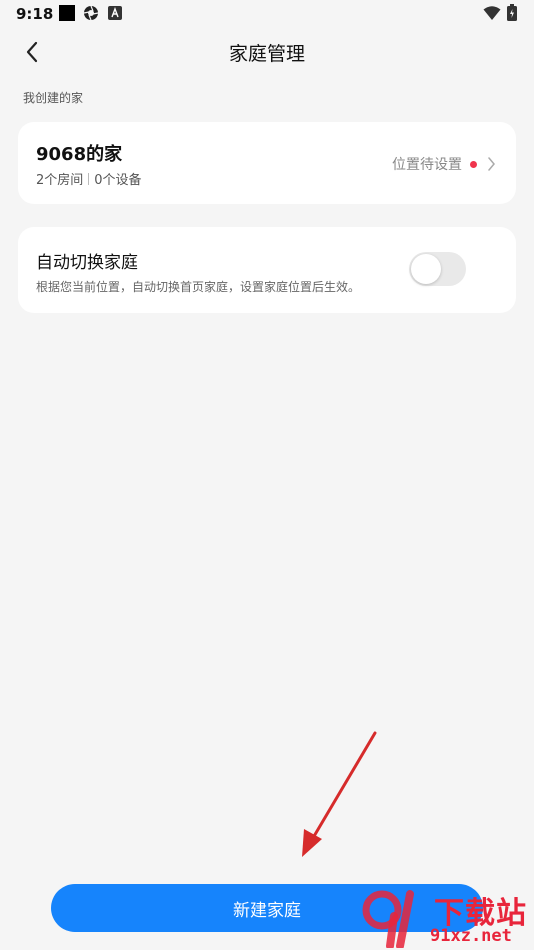  What do you see at coordinates (426, 269) in the screenshot?
I see `toggle-knob` at bounding box center [426, 269].